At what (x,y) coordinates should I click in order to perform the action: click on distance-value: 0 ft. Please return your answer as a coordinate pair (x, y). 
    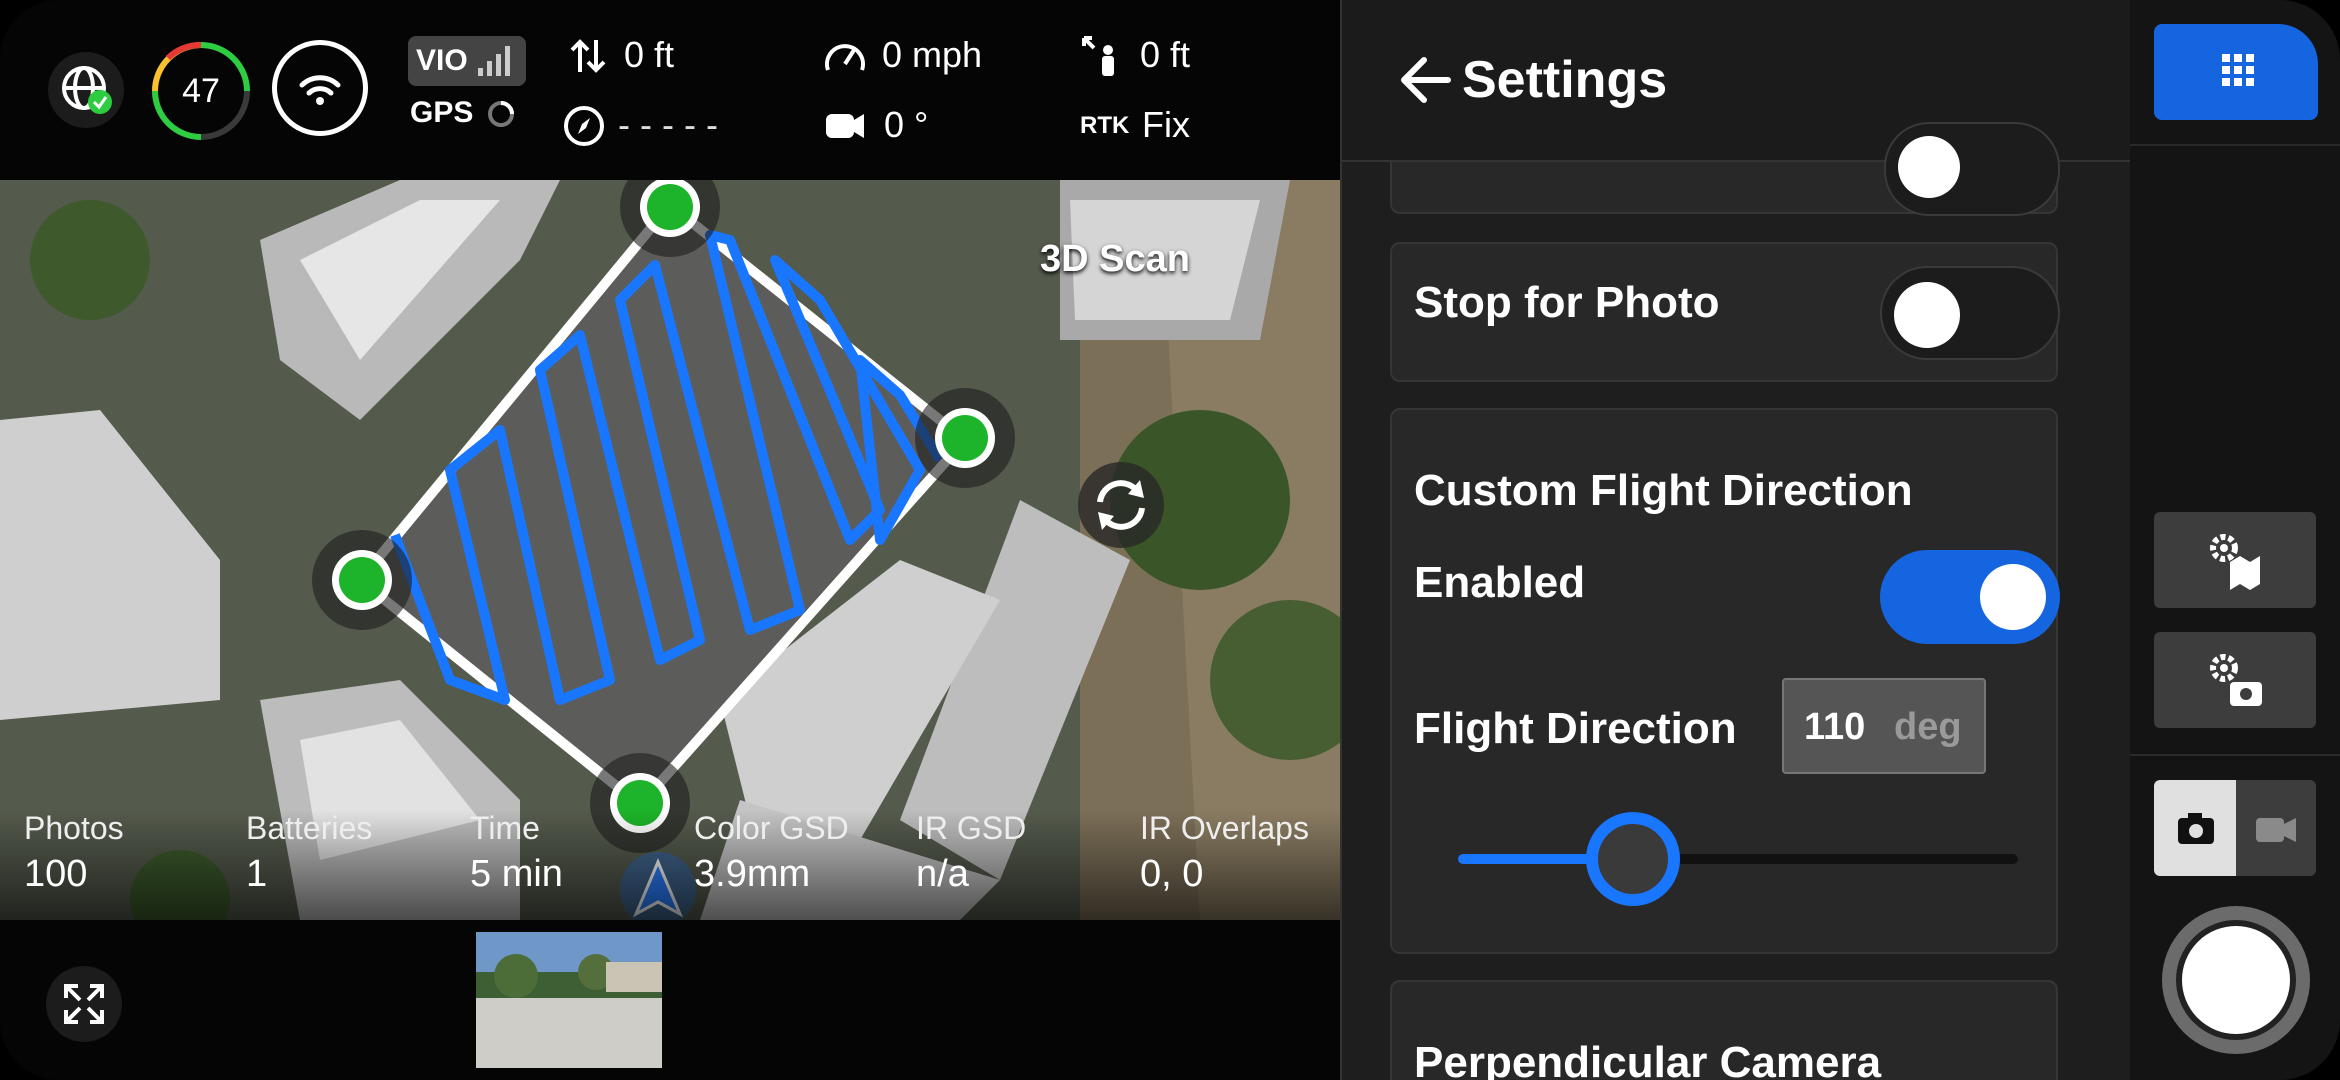
    Looking at the image, I should click on (1165, 54).